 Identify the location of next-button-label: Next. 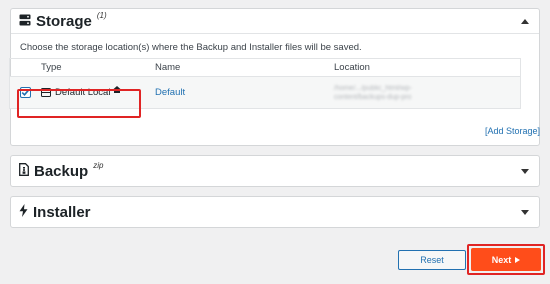
(501, 259).